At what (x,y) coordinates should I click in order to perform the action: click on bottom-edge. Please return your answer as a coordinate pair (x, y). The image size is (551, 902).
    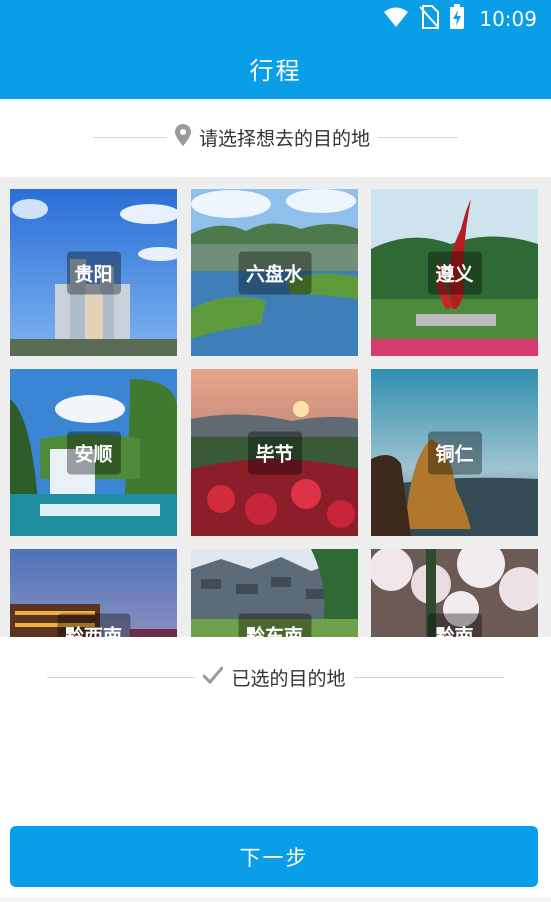
    Looking at the image, I should click on (275, 899).